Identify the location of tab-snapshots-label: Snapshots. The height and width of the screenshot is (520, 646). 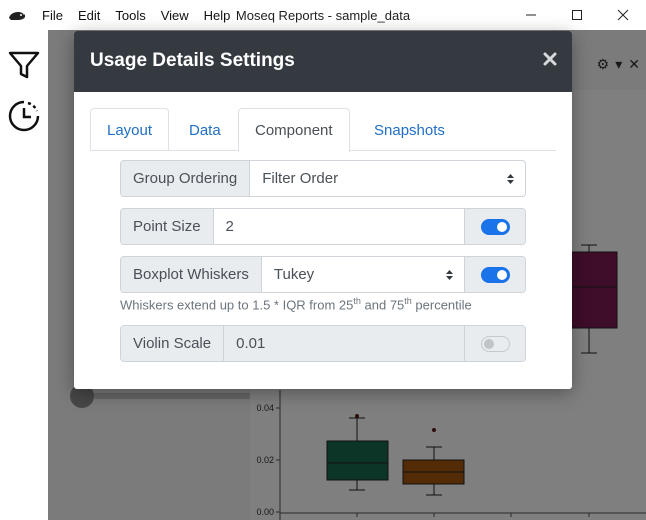
(409, 130).